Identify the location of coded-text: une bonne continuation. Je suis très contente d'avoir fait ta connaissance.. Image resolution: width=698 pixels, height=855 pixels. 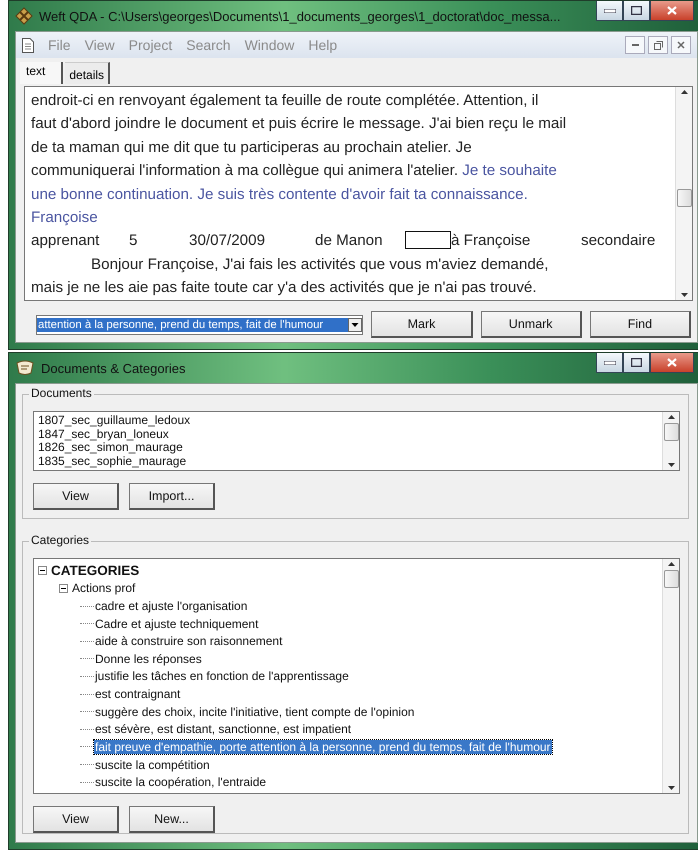
(279, 194).